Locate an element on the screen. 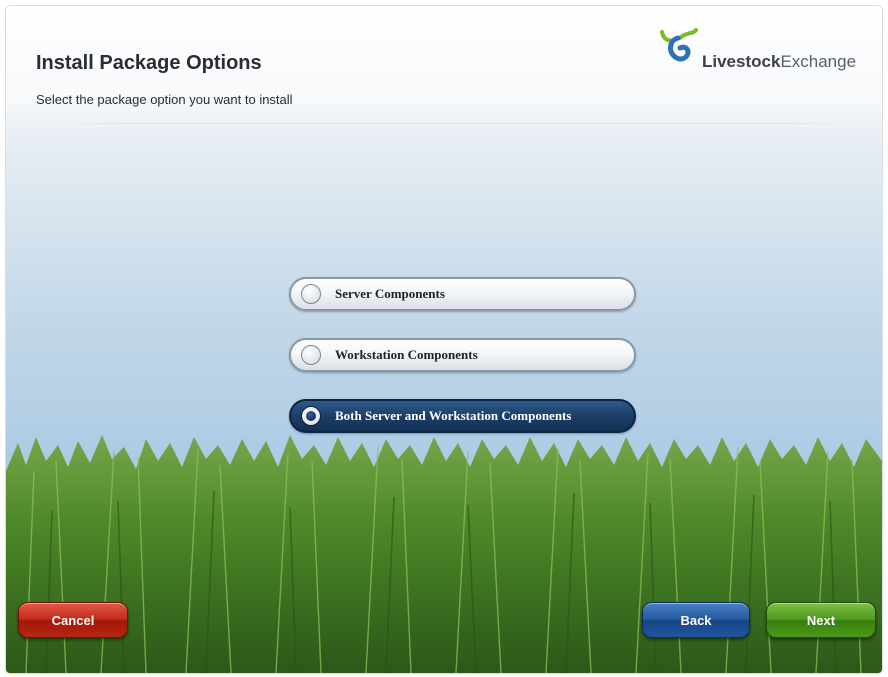 The image size is (888, 677). option-workstation-components: Workstation Components is located at coordinates (462, 355).